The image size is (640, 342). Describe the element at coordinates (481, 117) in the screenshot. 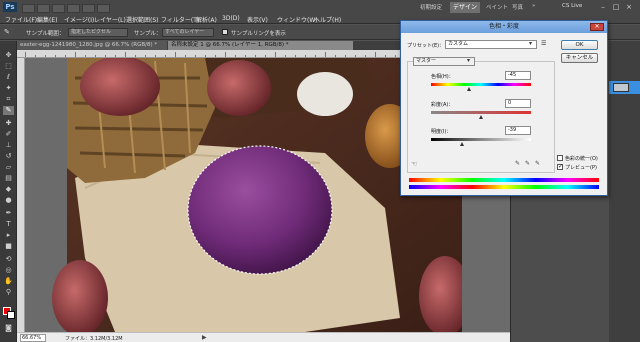

I see `saturation-slider-thumb` at that location.